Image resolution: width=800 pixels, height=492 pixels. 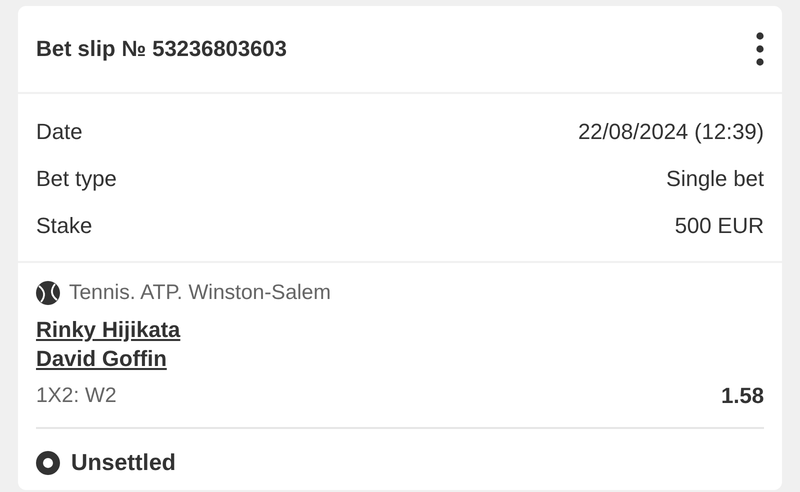 I want to click on team-link: David Goffin, so click(x=101, y=358).